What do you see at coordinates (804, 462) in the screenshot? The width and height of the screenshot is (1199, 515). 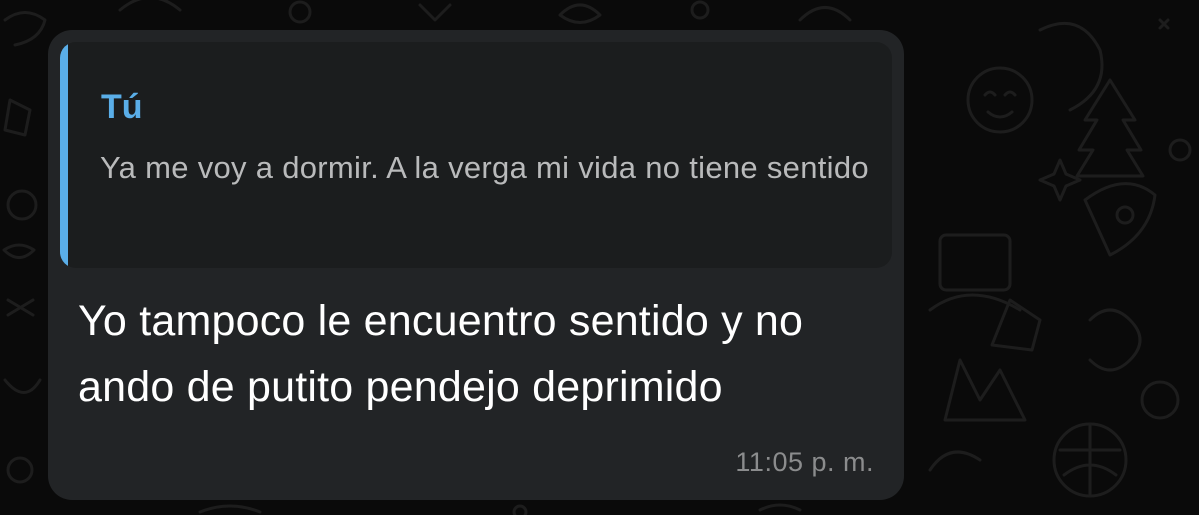 I see `message-timestamp: 11:05 p. m.` at bounding box center [804, 462].